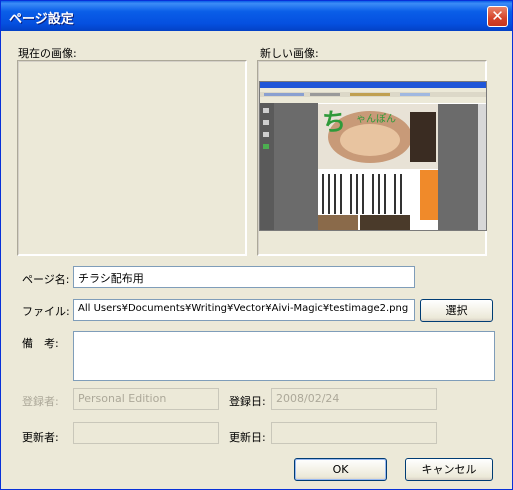  I want to click on page-name-input: チラシ配布用, so click(244, 277).